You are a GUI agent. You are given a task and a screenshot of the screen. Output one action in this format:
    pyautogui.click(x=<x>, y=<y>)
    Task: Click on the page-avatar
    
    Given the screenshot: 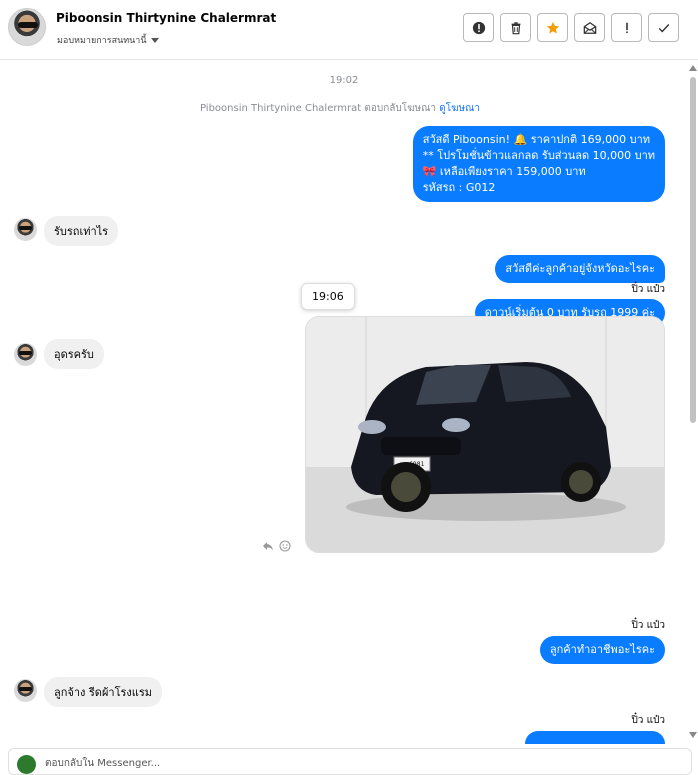 What is the action you would take?
    pyautogui.click(x=26, y=764)
    